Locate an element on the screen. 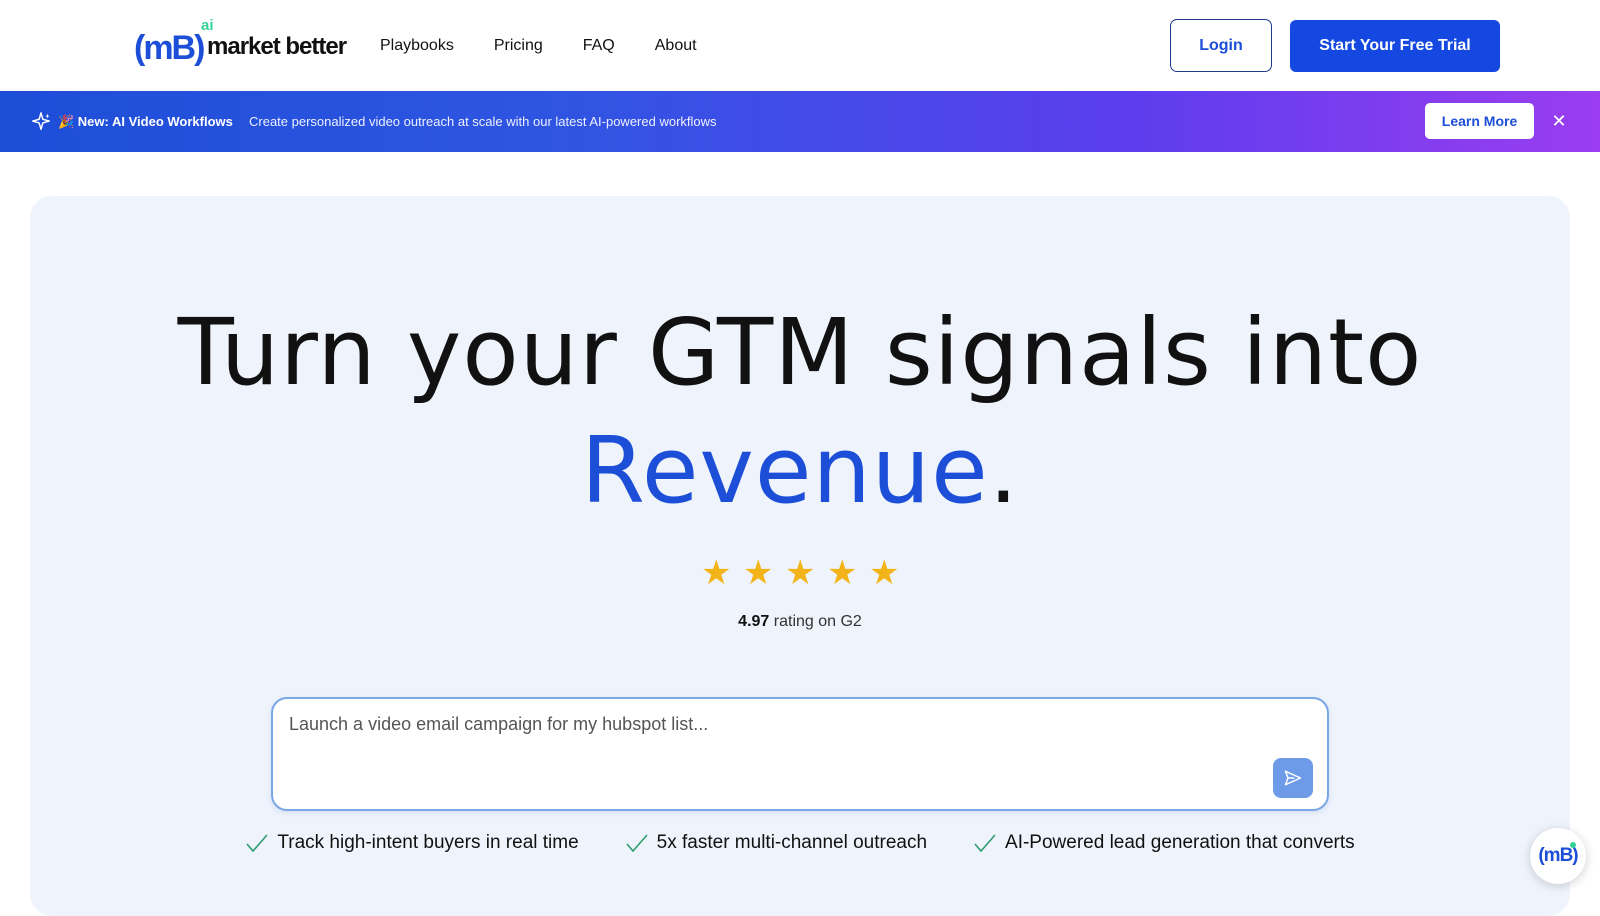 Image resolution: width=1600 pixels, height=916 pixels. headline-period: . is located at coordinates (1003, 470).